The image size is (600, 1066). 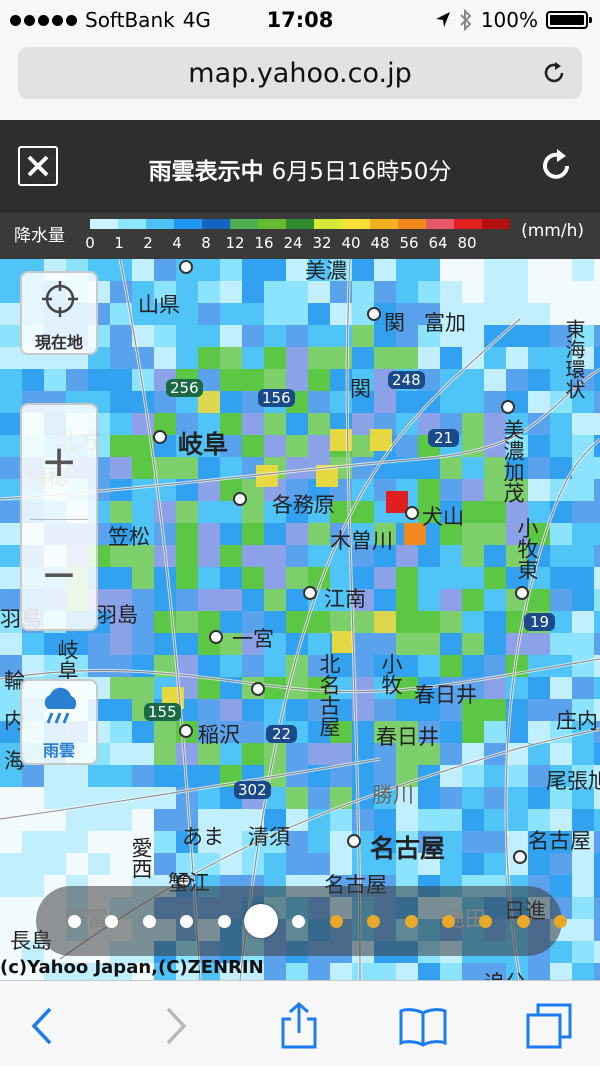 What do you see at coordinates (206, 243) in the screenshot?
I see `legend-tick: 8` at bounding box center [206, 243].